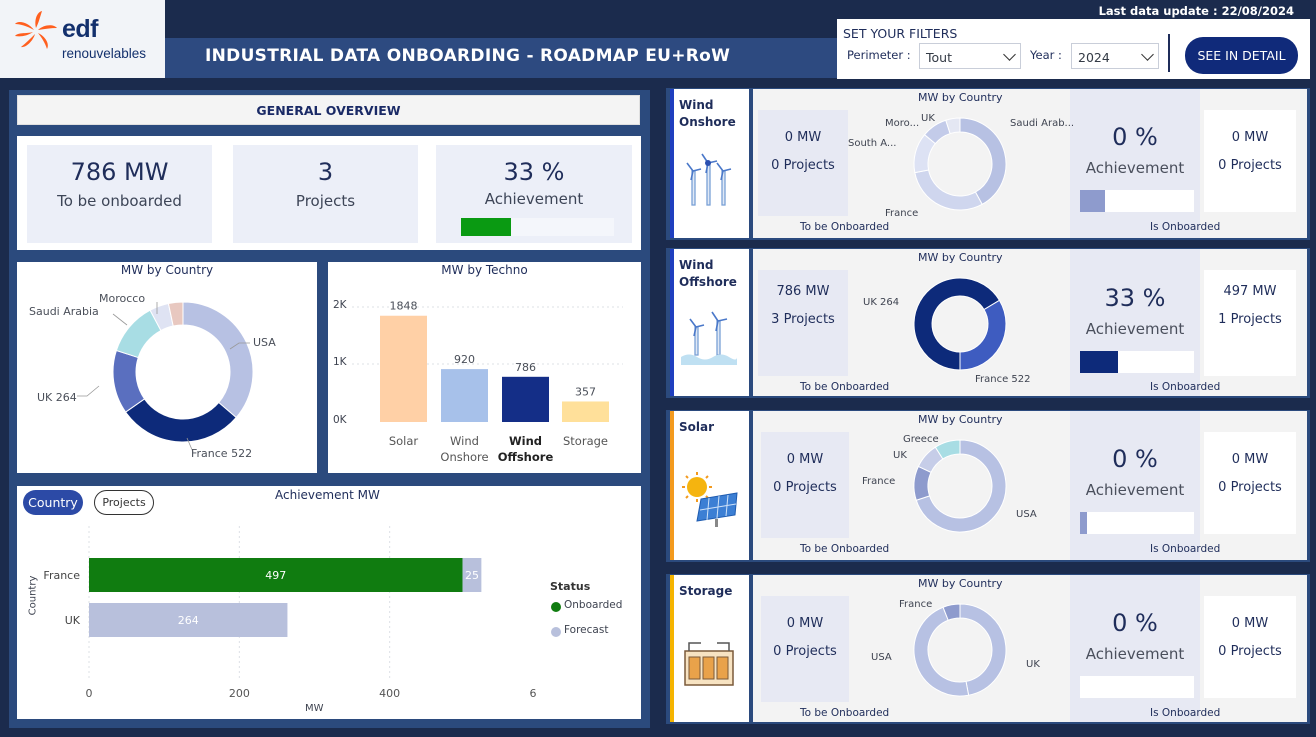 This screenshot has width=1316, height=737. What do you see at coordinates (1115, 56) in the screenshot?
I see `year-dropdown: 2024` at bounding box center [1115, 56].